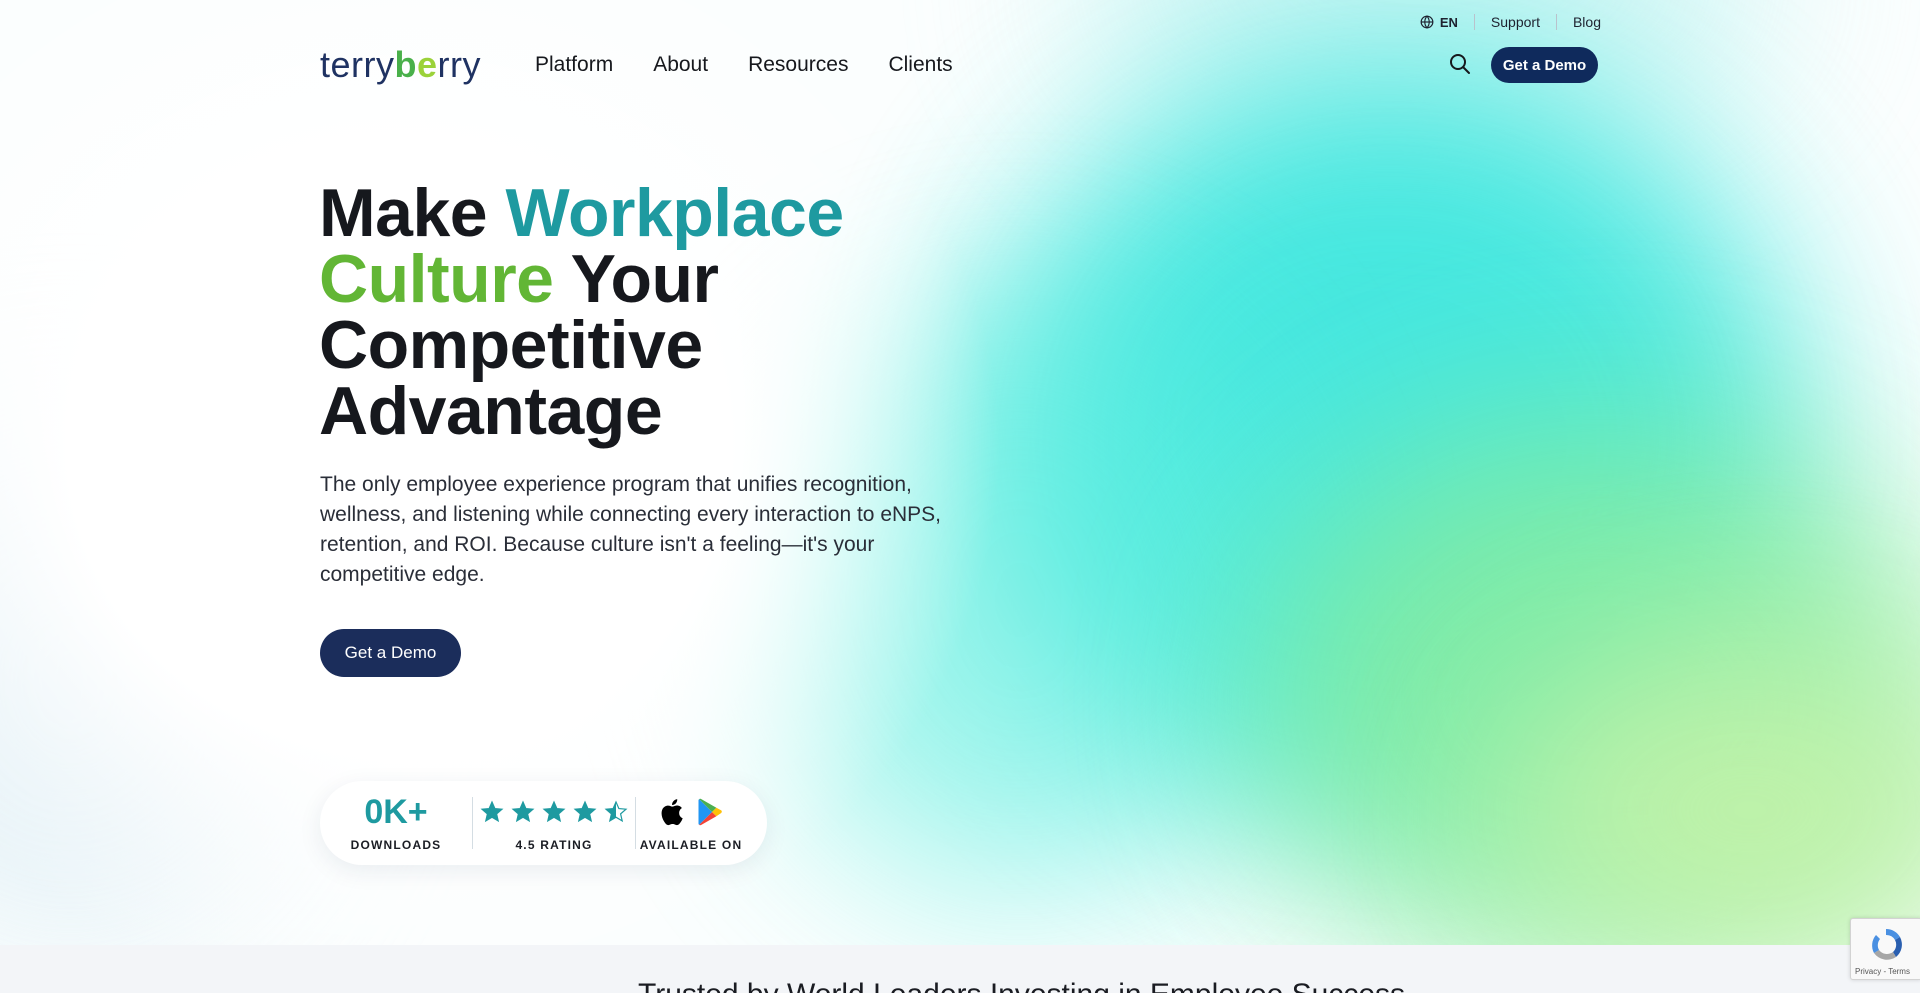  What do you see at coordinates (798, 65) in the screenshot?
I see `nav-resources: Resources` at bounding box center [798, 65].